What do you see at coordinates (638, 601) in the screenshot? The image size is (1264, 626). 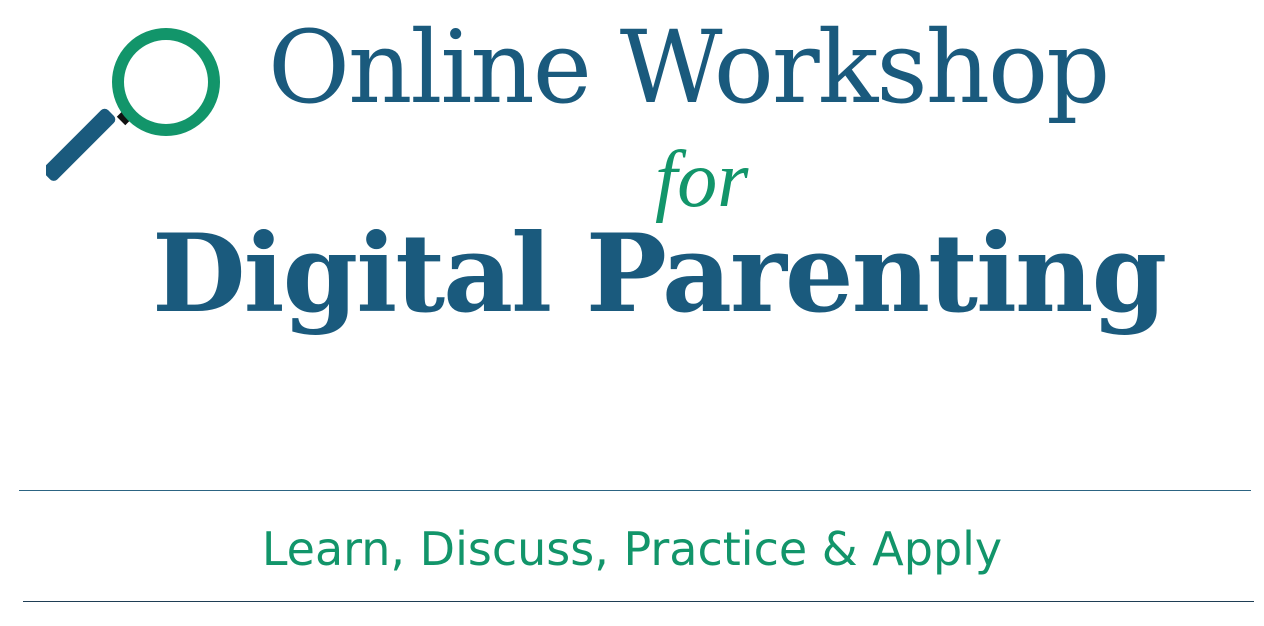 I see `divider-bottom` at bounding box center [638, 601].